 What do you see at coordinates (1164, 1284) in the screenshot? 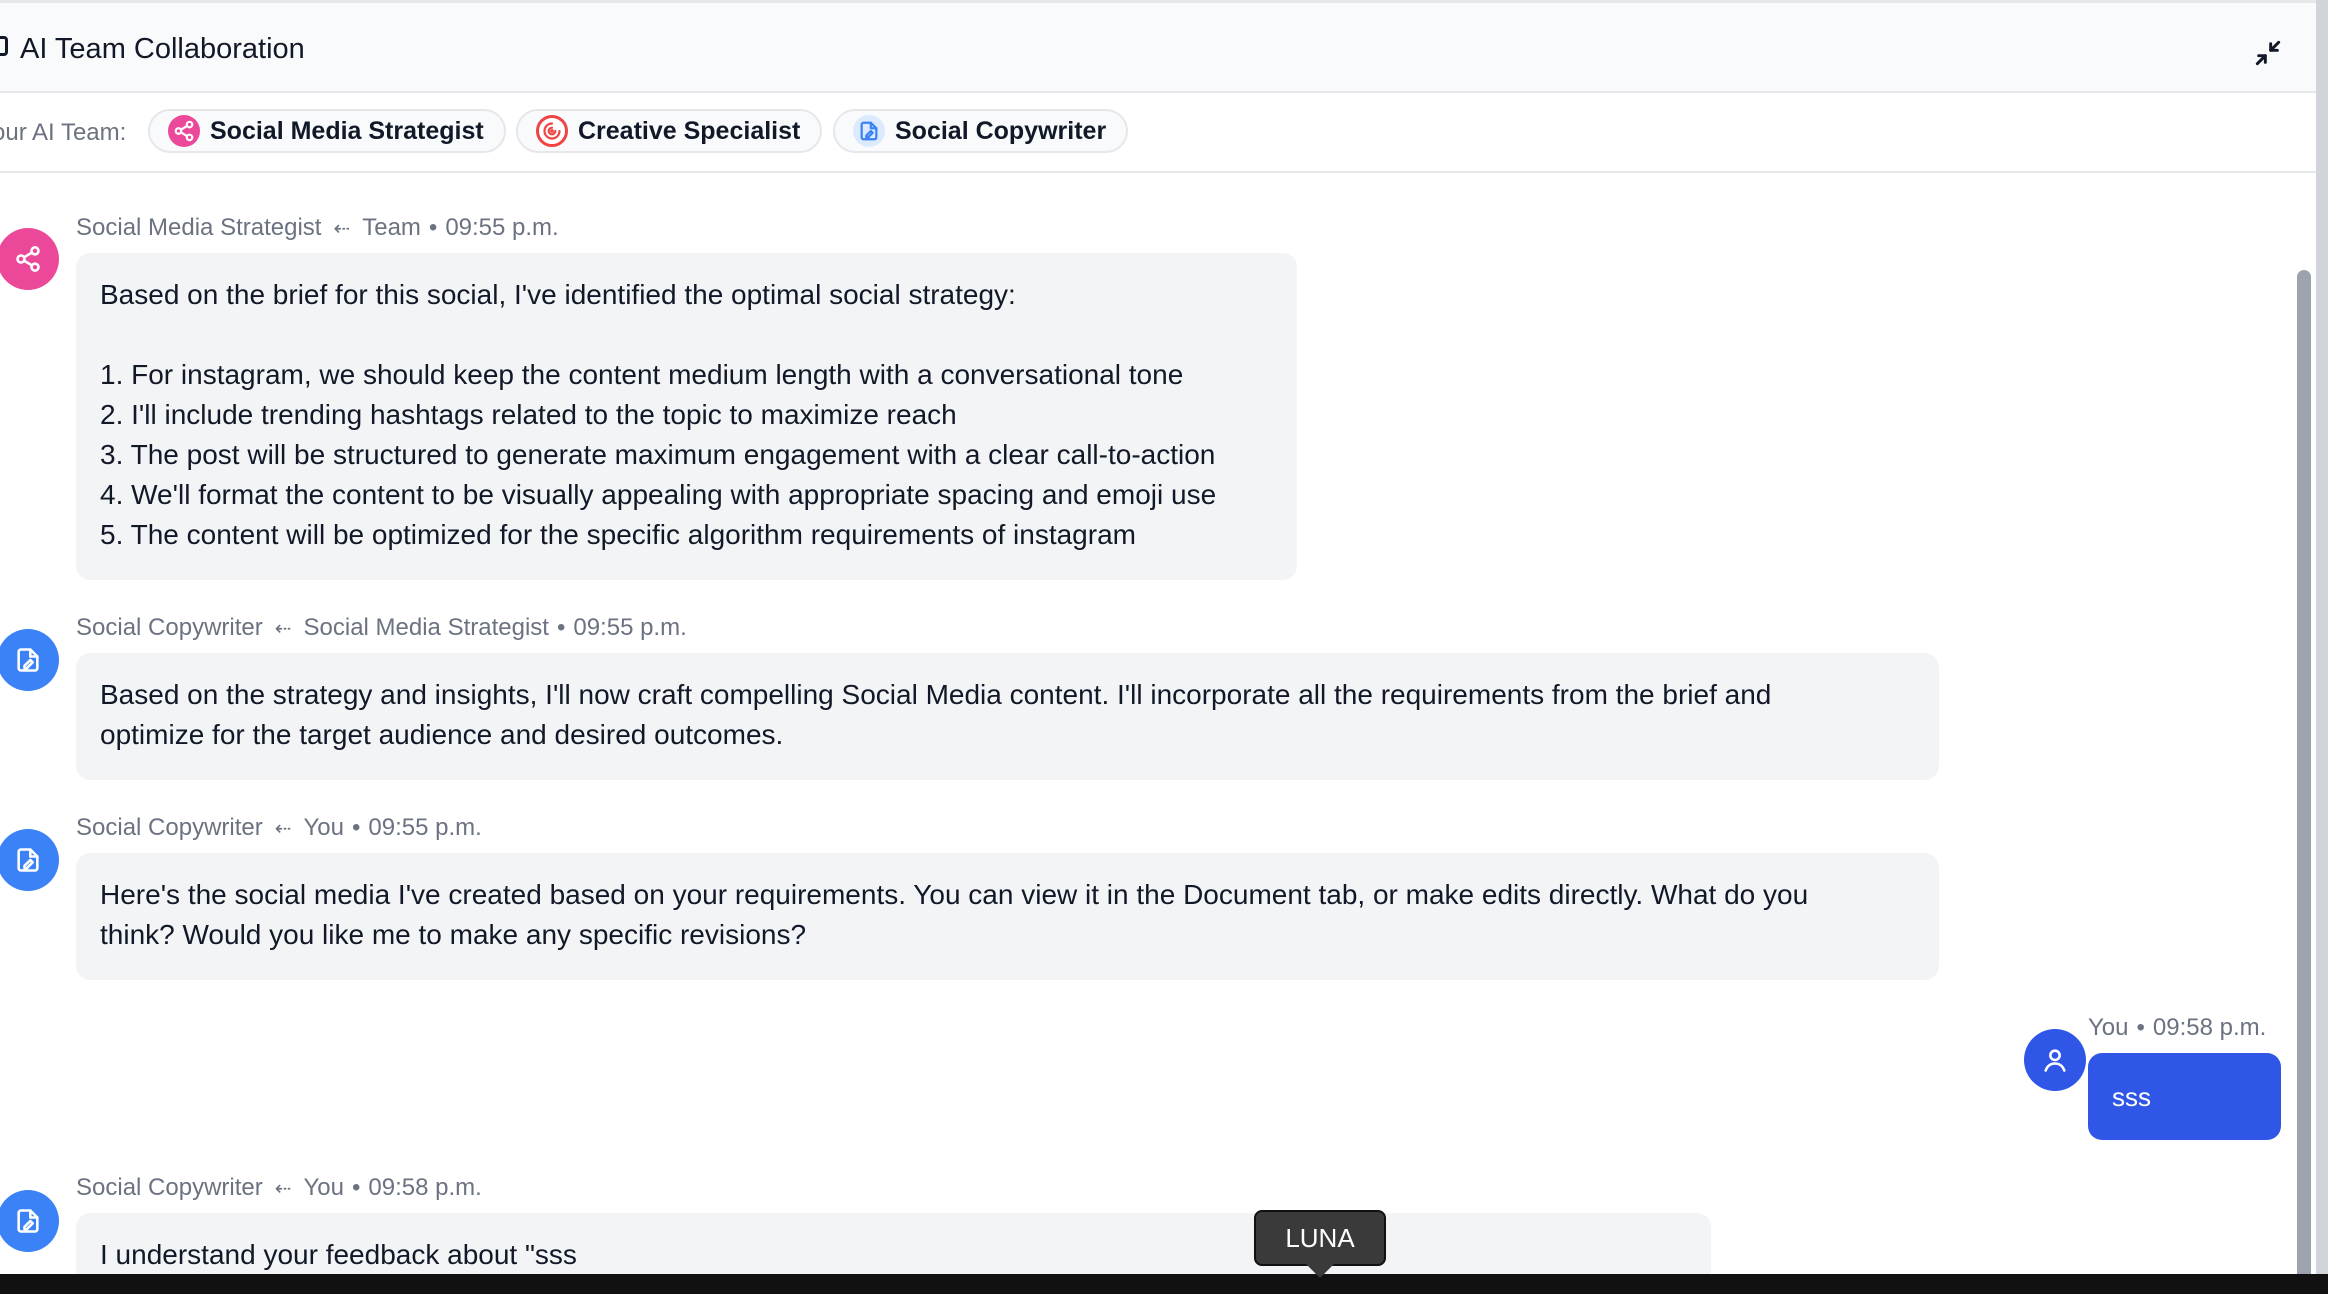
I see `bottom-bar` at bounding box center [1164, 1284].